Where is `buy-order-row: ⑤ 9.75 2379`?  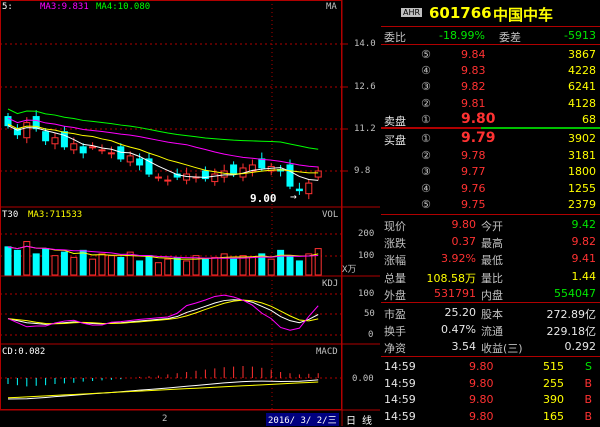 buy-order-row: ⑤ 9.75 2379 is located at coordinates (490, 204).